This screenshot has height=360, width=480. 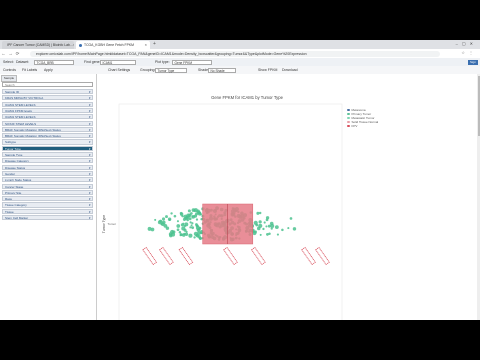 What do you see at coordinates (47, 84) in the screenshot?
I see `sidebar-search-input: Search` at bounding box center [47, 84].